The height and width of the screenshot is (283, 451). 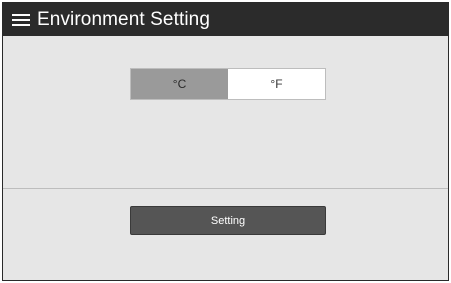 What do you see at coordinates (228, 220) in the screenshot?
I see `setting-button: Setting` at bounding box center [228, 220].